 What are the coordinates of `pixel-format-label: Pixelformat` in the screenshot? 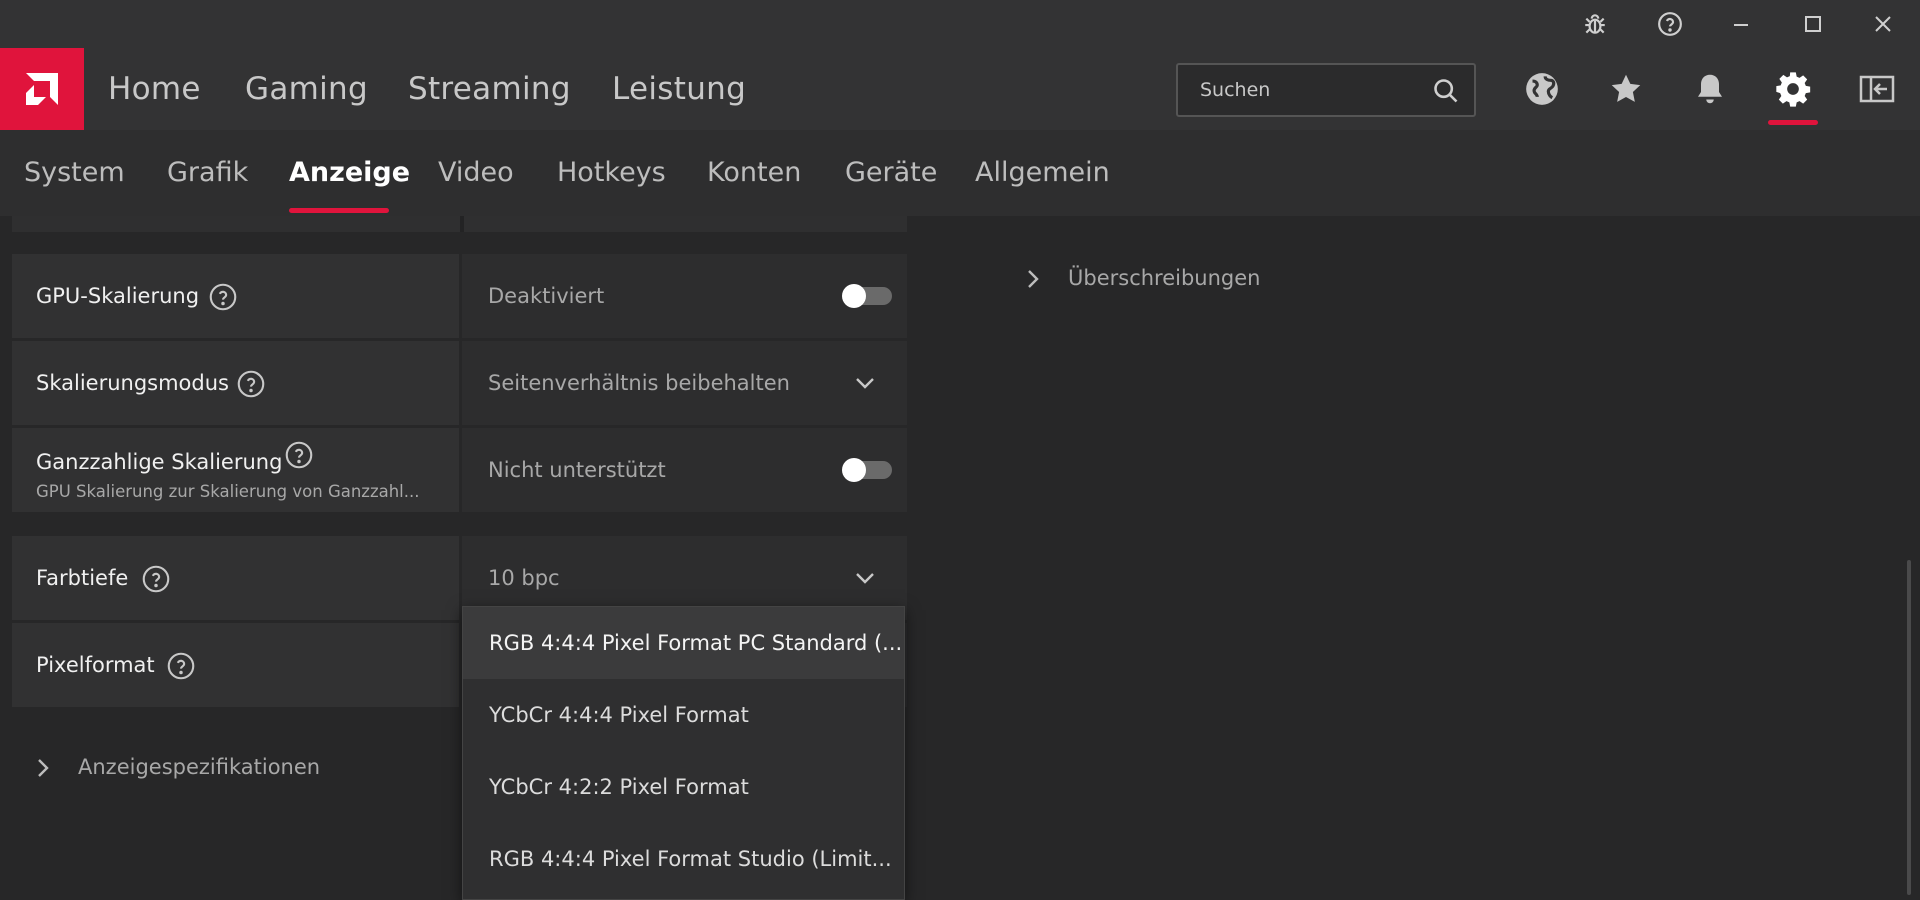 It's located at (95, 665).